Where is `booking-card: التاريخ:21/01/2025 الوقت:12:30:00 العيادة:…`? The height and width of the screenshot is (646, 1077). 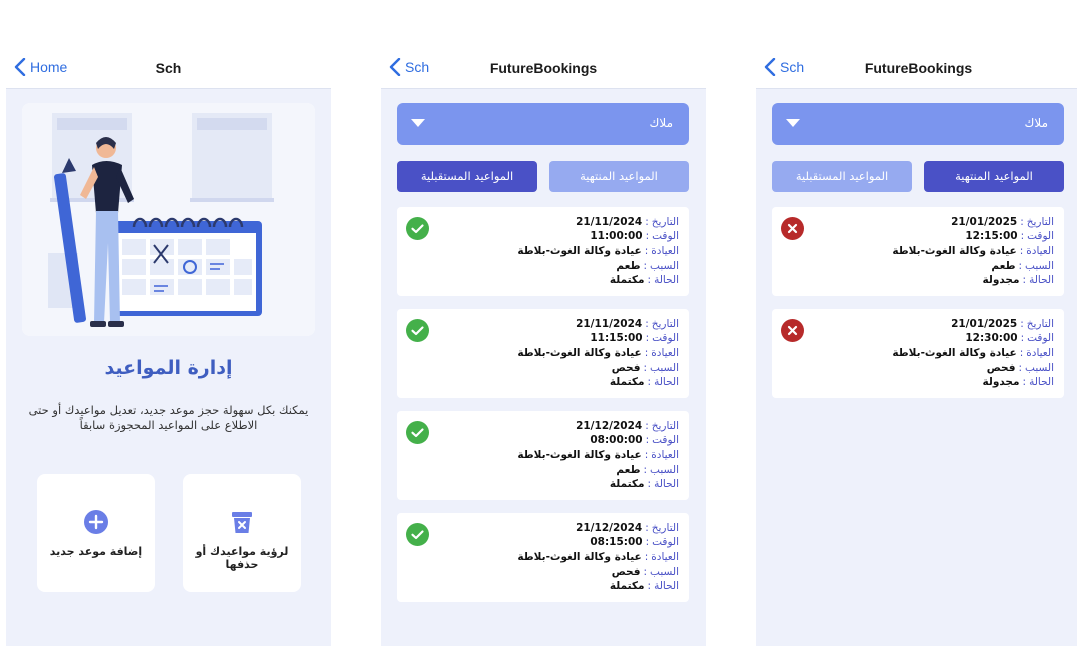
booking-card: التاريخ:21/01/2025 الوقت:12:30:00 العيادة:… is located at coordinates (918, 353).